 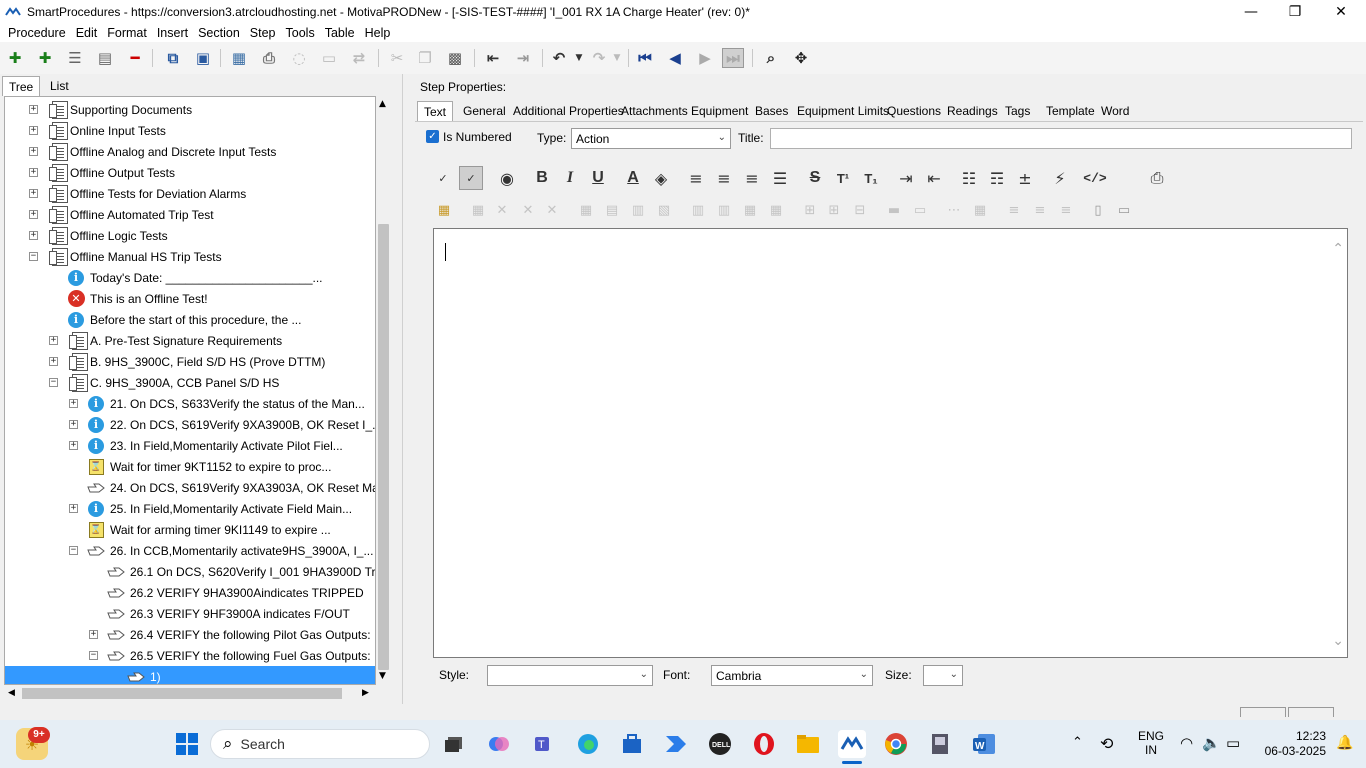 I want to click on tree-item: + A. Pre-Test Signature Requirements, so click(x=190, y=340).